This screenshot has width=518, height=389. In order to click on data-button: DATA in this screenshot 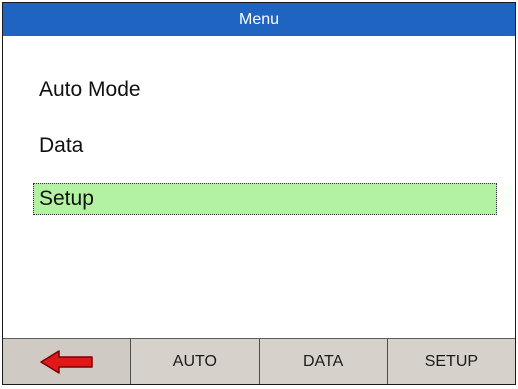, I will do `click(323, 361)`.